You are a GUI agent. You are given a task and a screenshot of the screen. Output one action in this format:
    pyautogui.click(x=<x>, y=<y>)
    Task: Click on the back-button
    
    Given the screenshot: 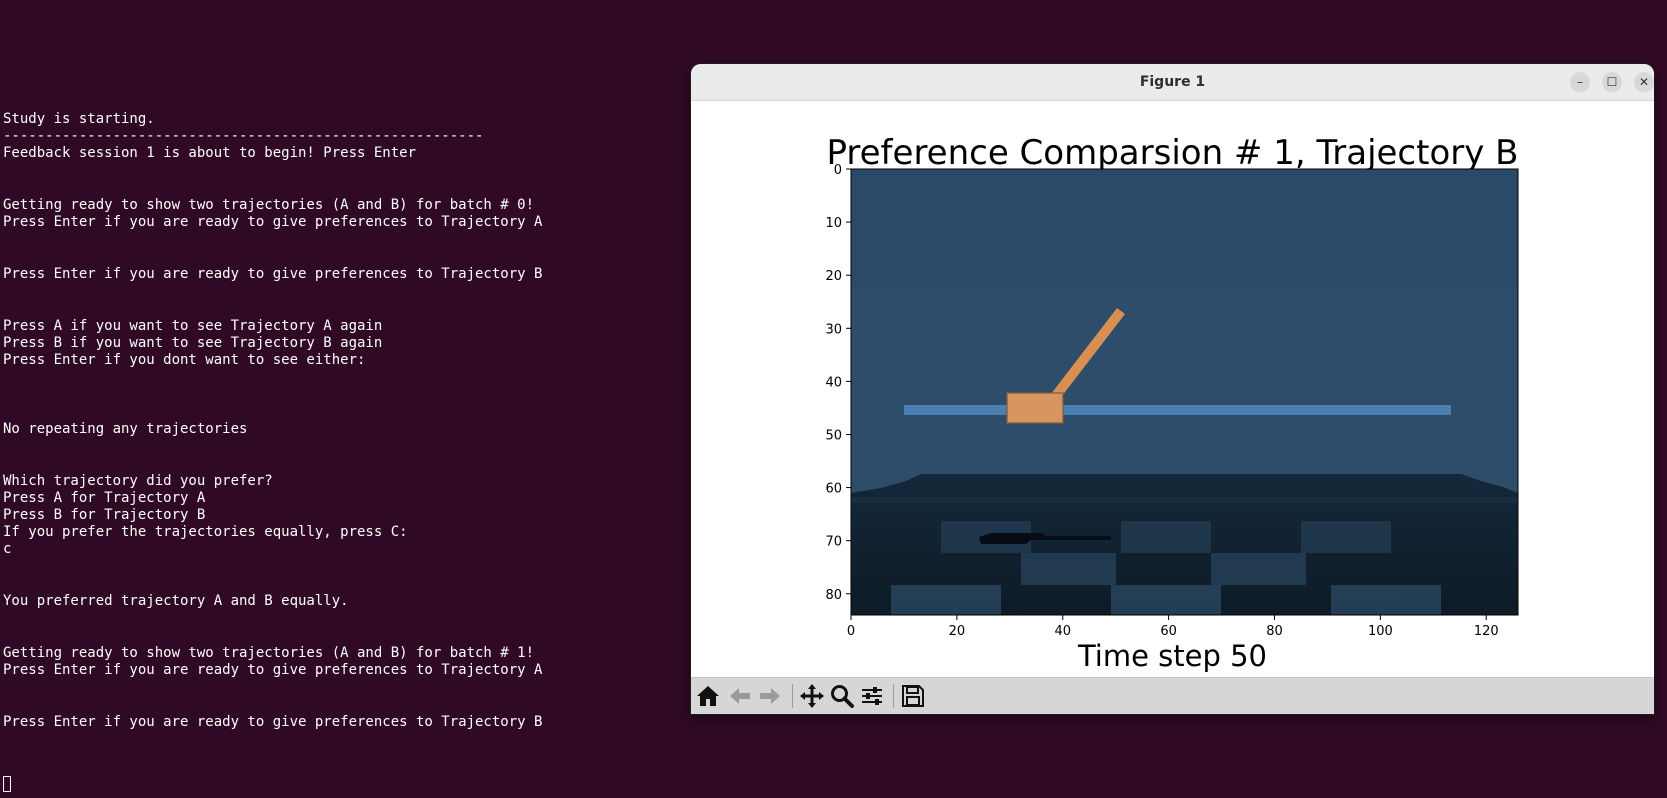 What is the action you would take?
    pyautogui.click(x=740, y=696)
    